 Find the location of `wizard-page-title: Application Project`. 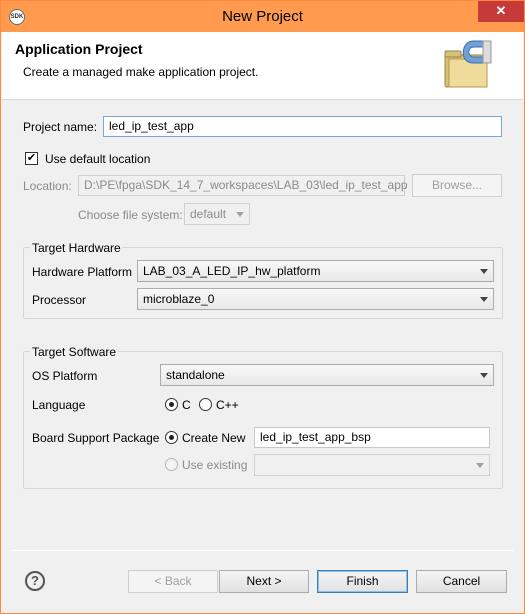

wizard-page-title: Application Project is located at coordinates (79, 49).